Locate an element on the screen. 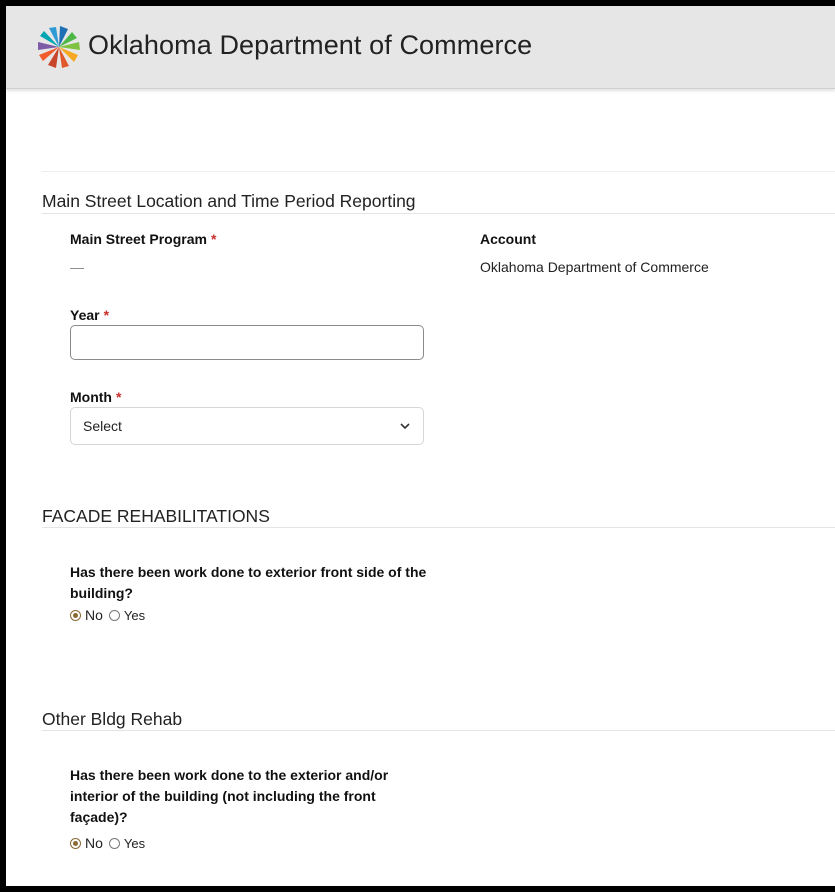  page-title: Oklahoma Department of Commerce is located at coordinates (310, 45).